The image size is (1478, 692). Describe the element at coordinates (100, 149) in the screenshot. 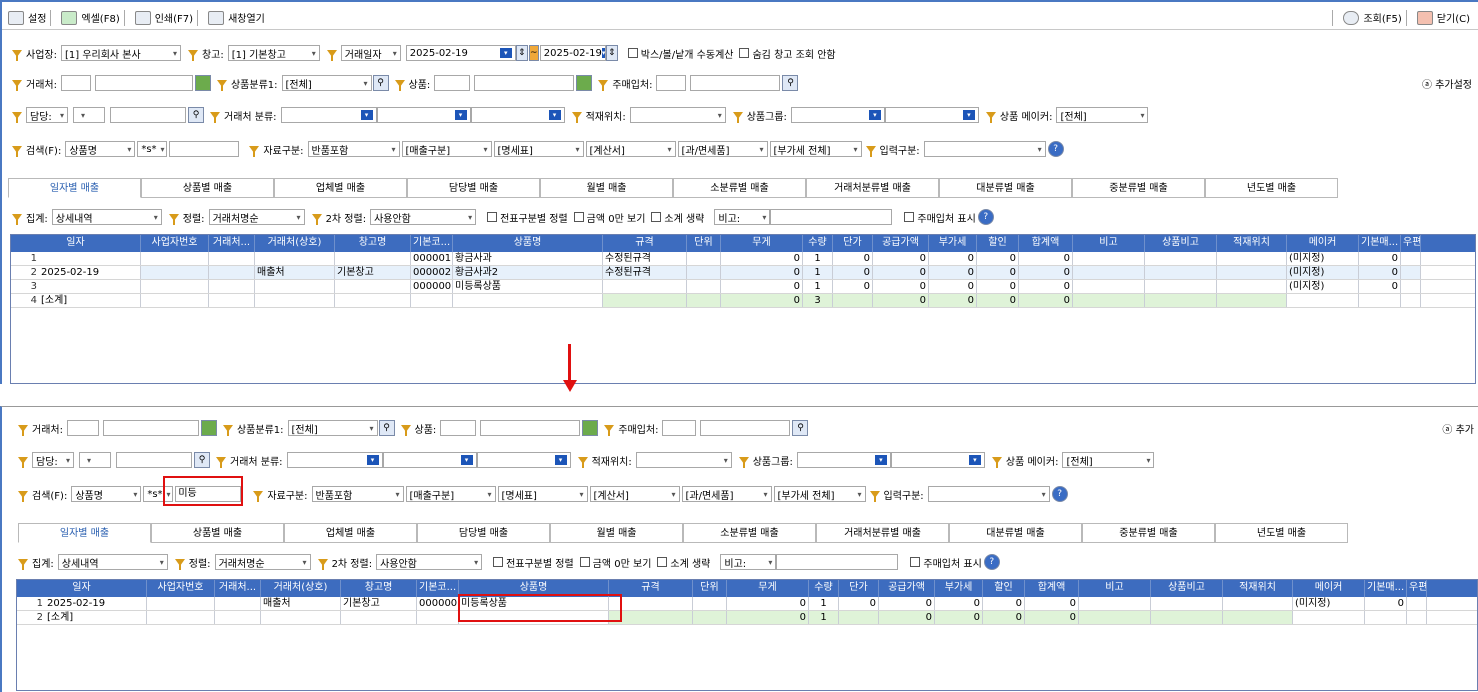

I see `search-field-select: 상품명 ▾` at that location.